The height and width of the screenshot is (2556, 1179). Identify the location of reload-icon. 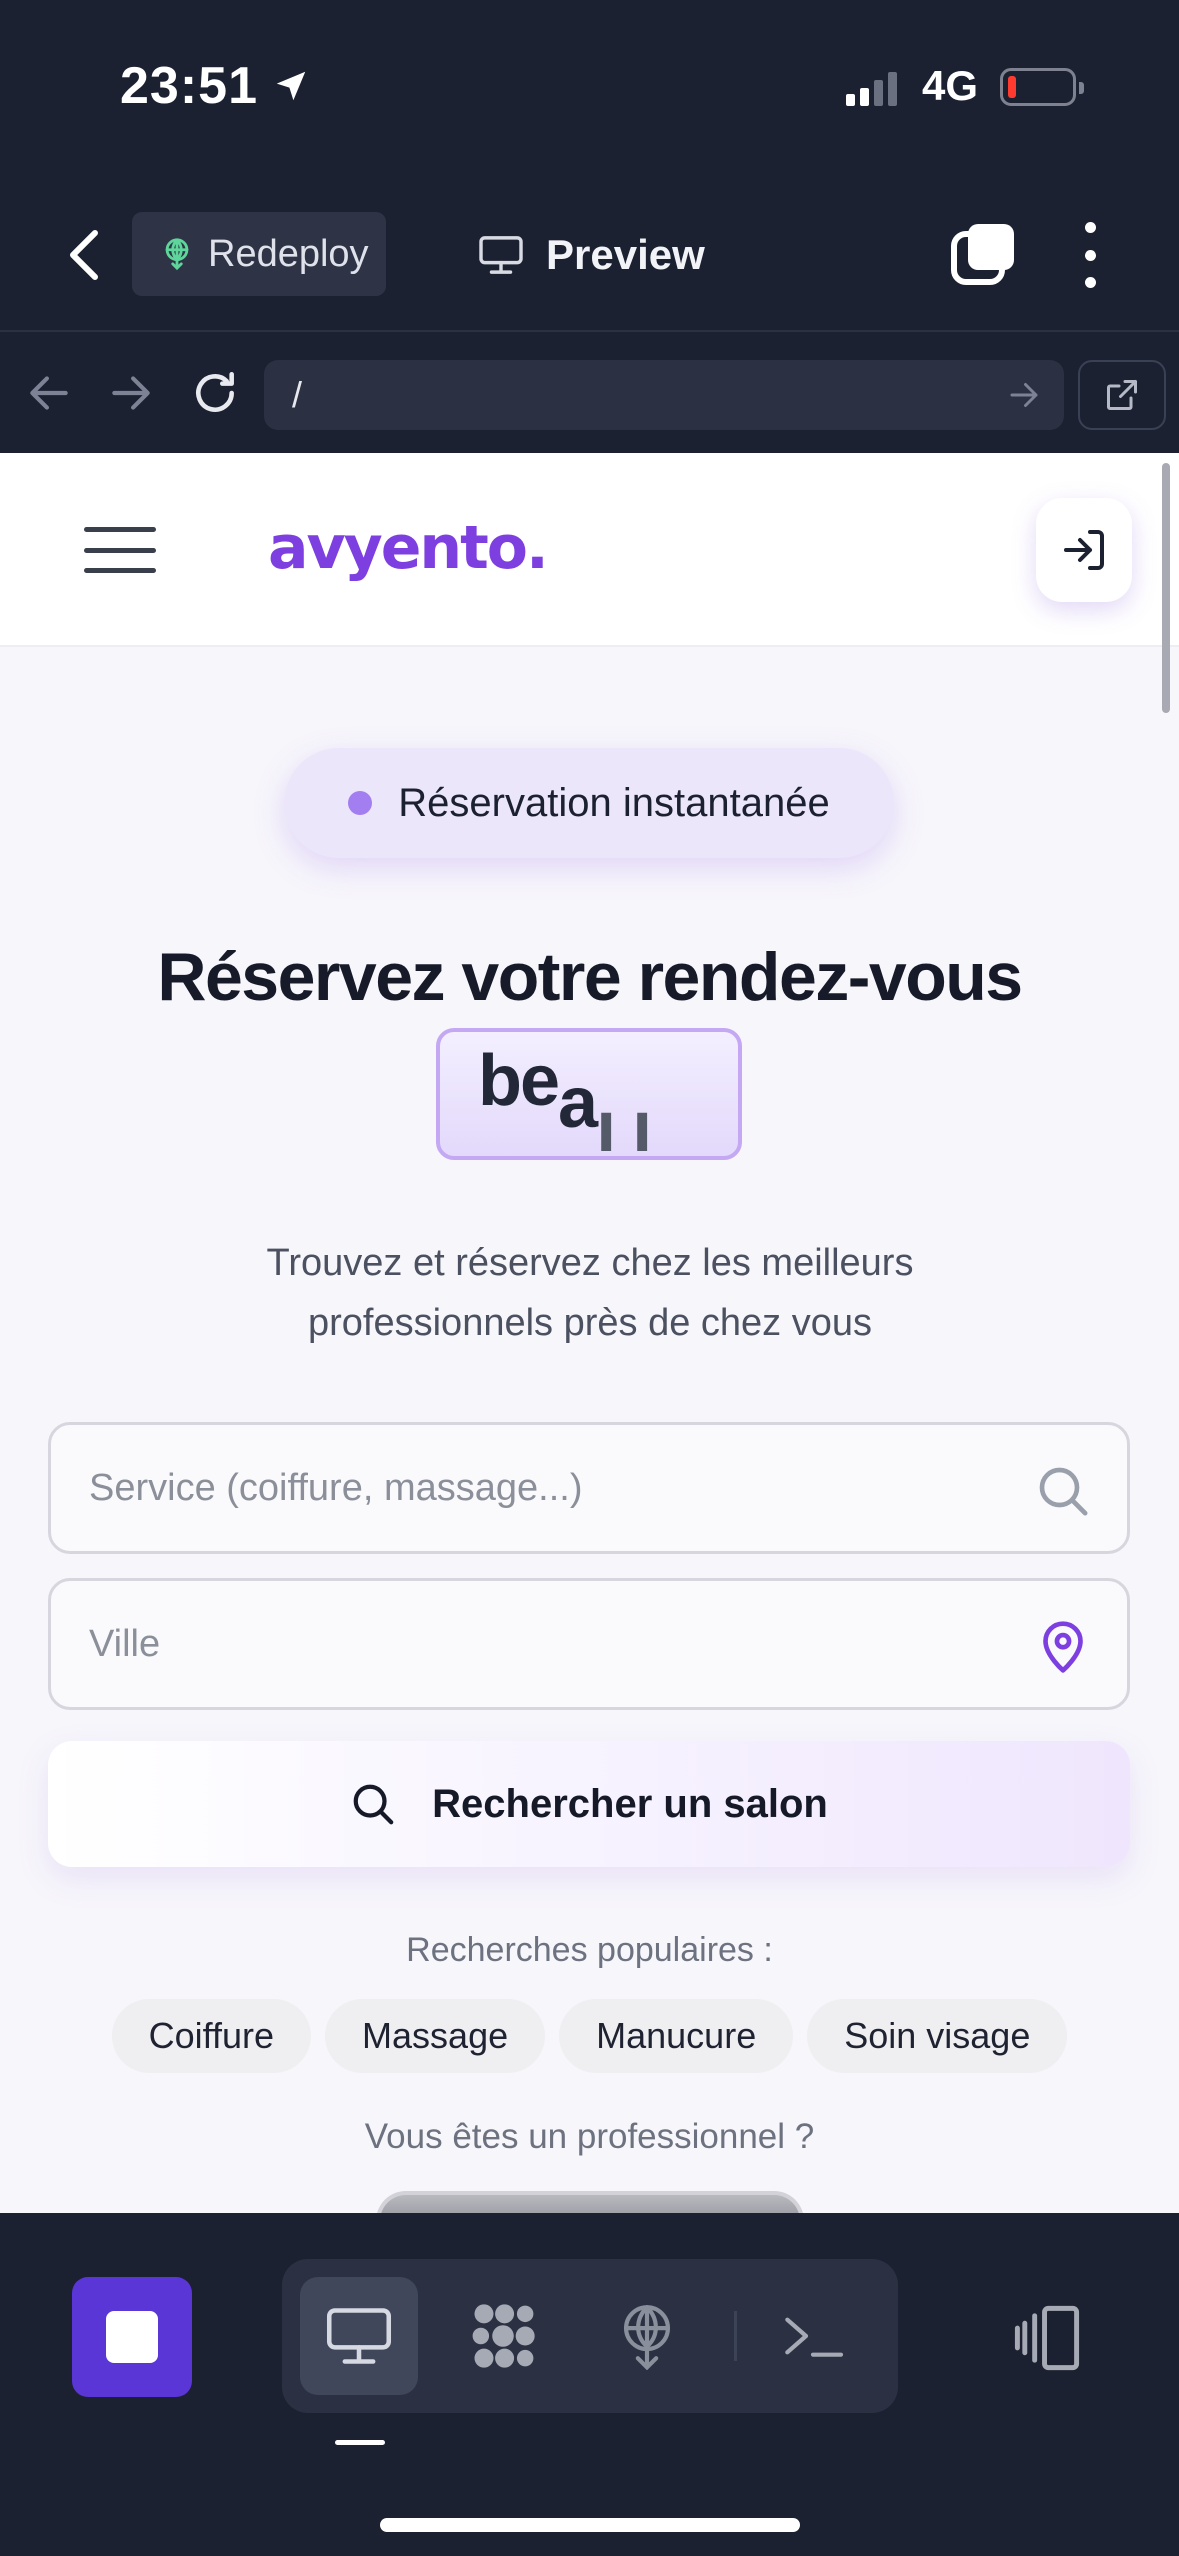
(215, 393).